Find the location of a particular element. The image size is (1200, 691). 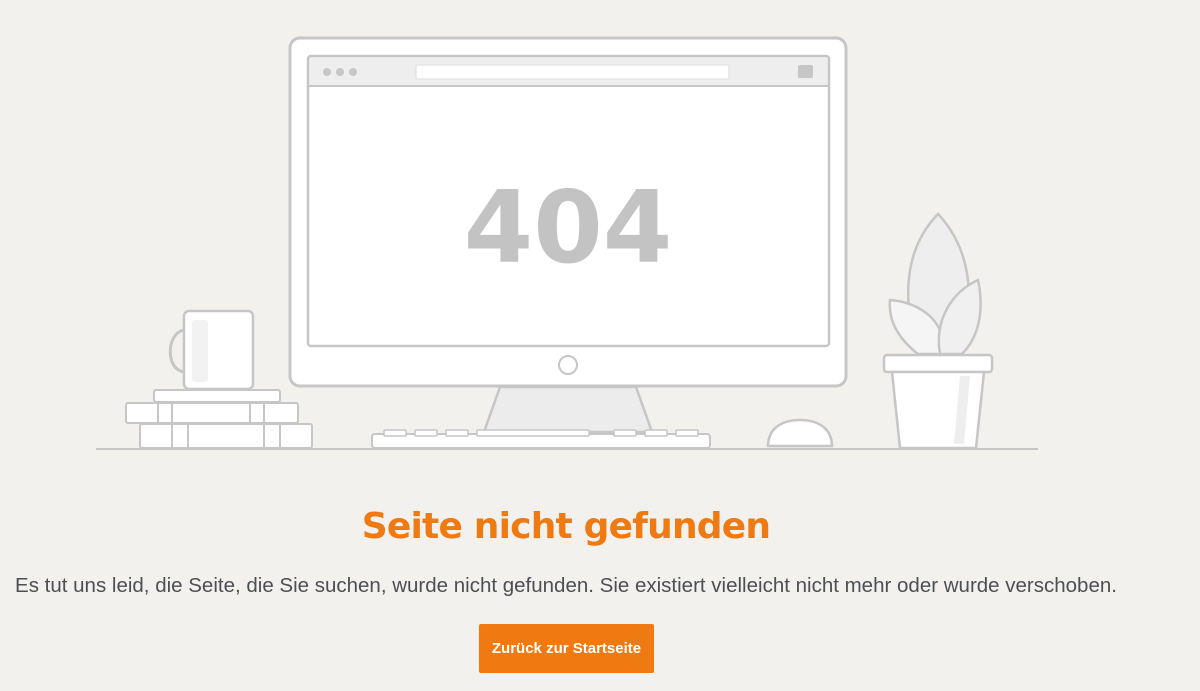

monitor-stand-icon is located at coordinates (568, 409).